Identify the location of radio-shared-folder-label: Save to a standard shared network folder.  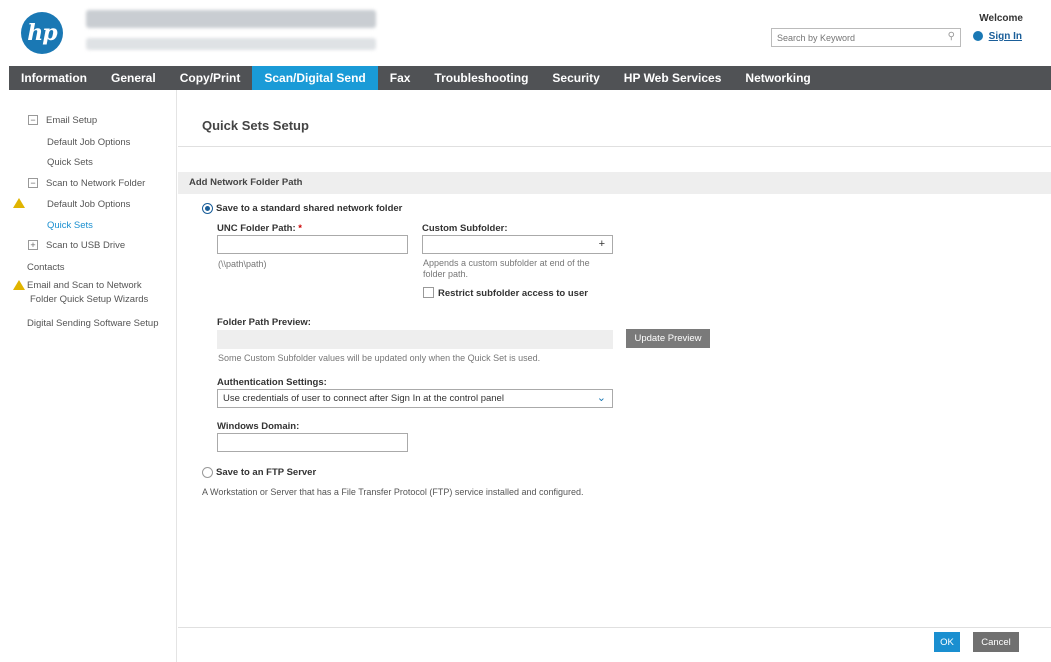
(309, 208).